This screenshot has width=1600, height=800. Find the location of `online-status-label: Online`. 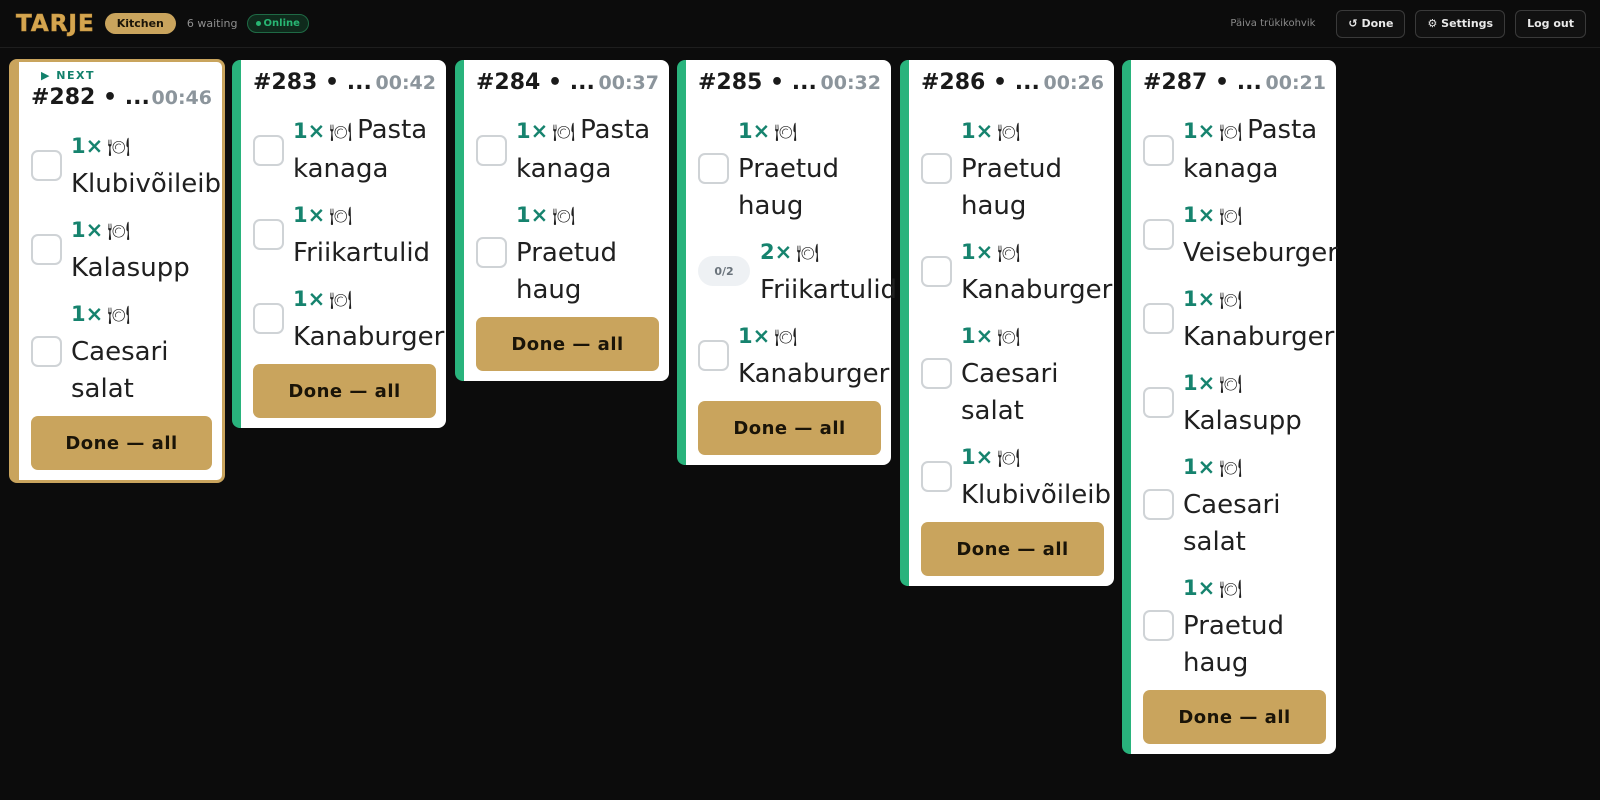

online-status-label: Online is located at coordinates (281, 23).